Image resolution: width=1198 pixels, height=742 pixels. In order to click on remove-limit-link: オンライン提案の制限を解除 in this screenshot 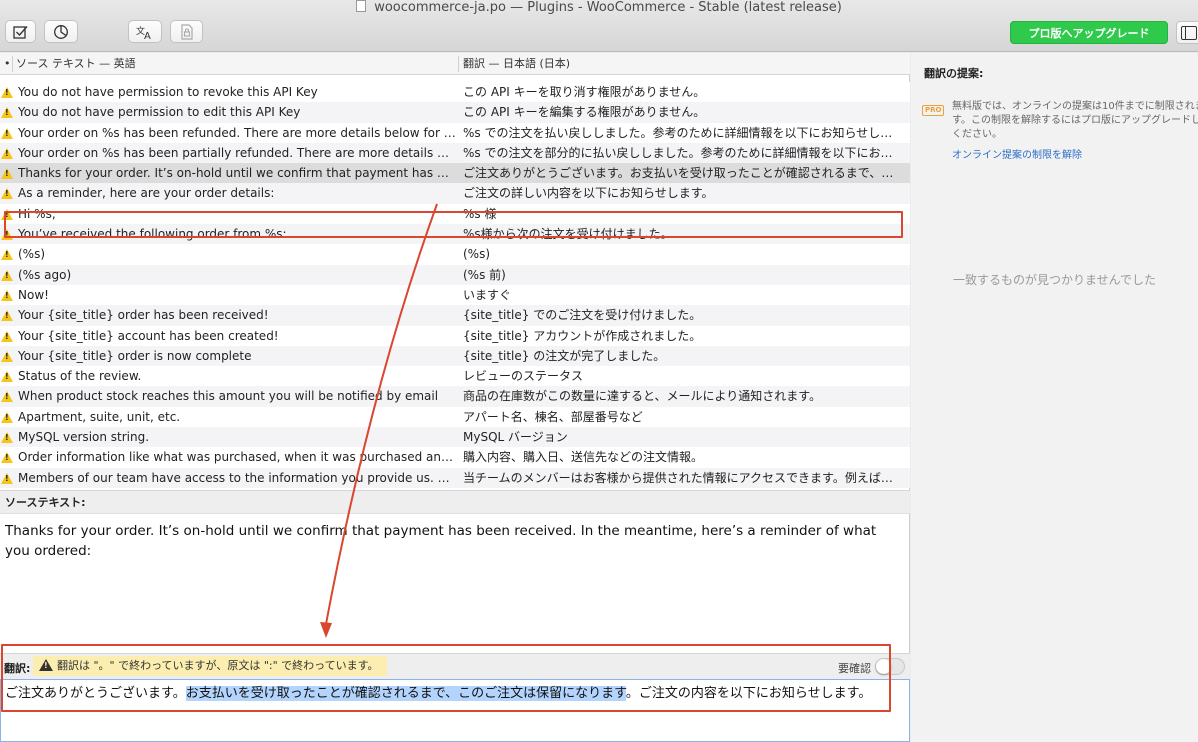, I will do `click(1017, 153)`.